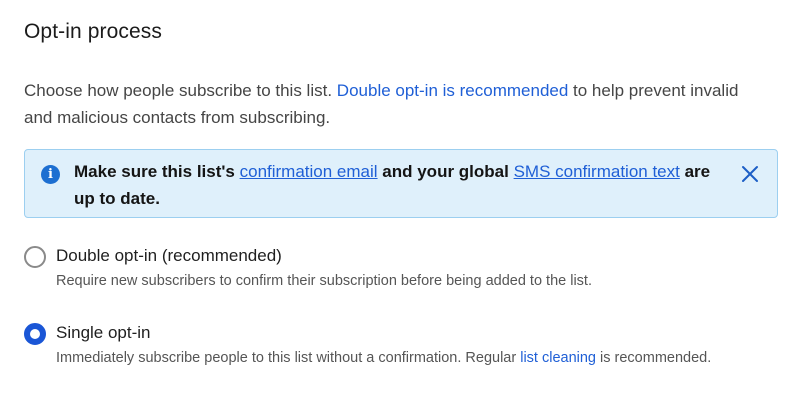  I want to click on close-banner-button, so click(750, 174).